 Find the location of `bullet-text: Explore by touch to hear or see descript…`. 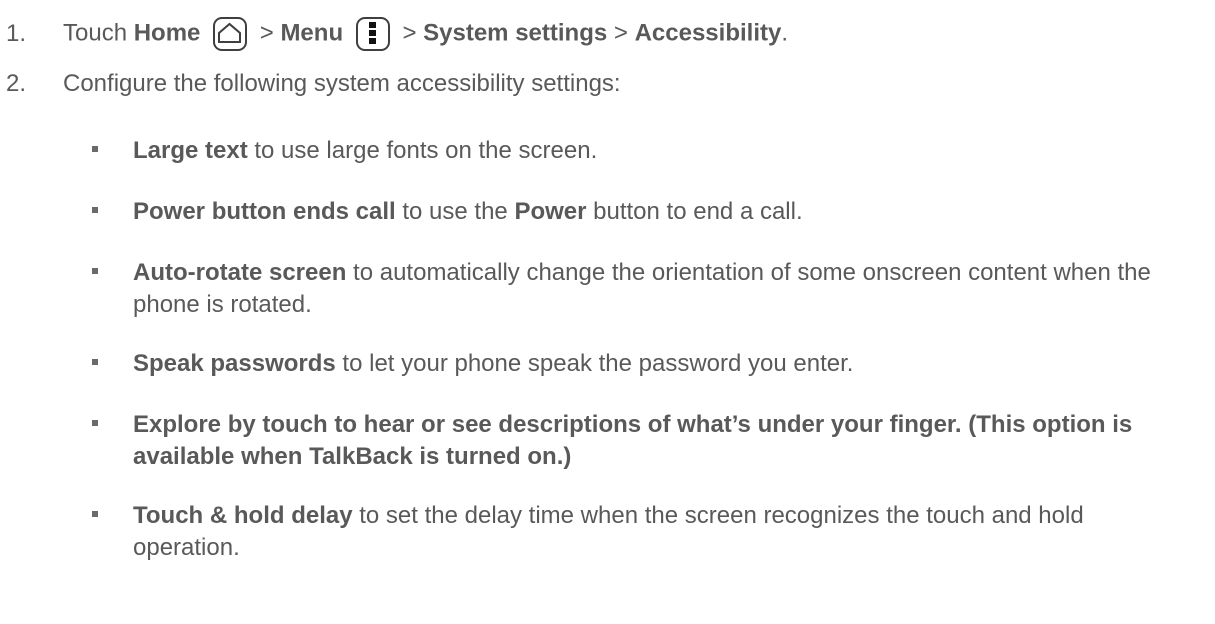

bullet-text: Explore by touch to hear or see descript… is located at coordinates (633, 440).